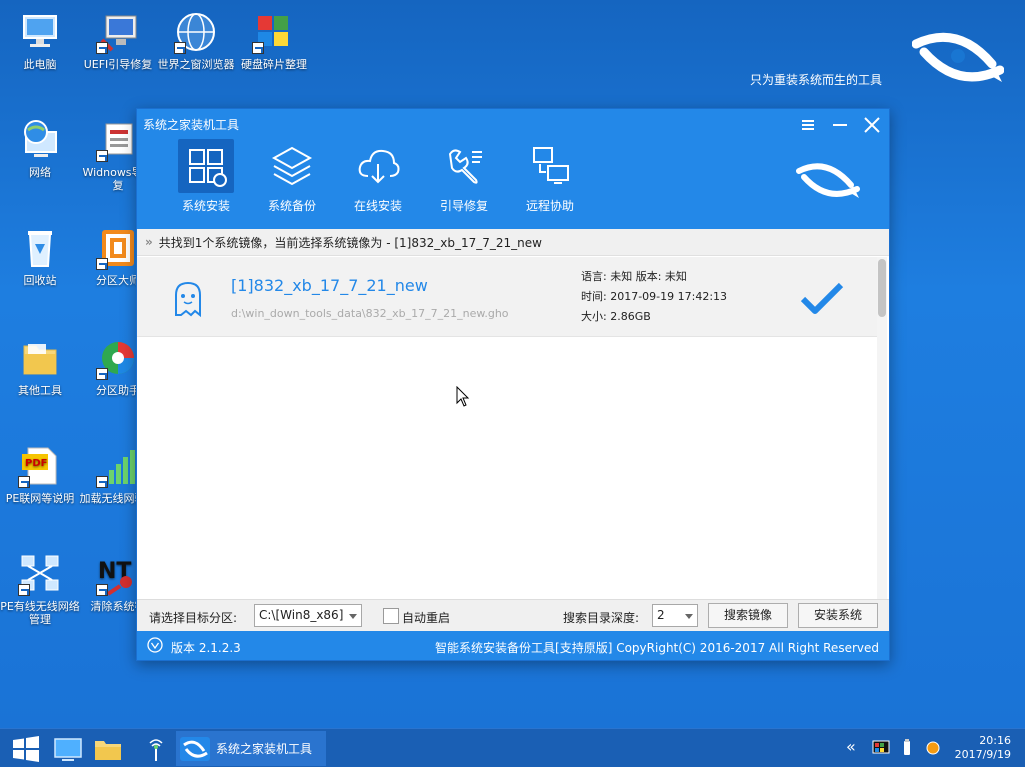 Image resolution: width=1025 pixels, height=767 pixels. I want to click on cloud-download-icon, so click(379, 166).